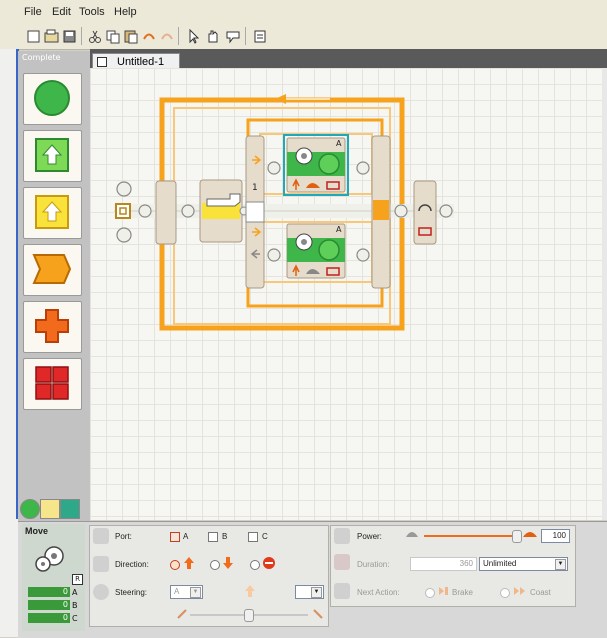 Image resolution: width=607 pixels, height=638 pixels. Describe the element at coordinates (70, 36) in the screenshot. I see `save-icon` at that location.